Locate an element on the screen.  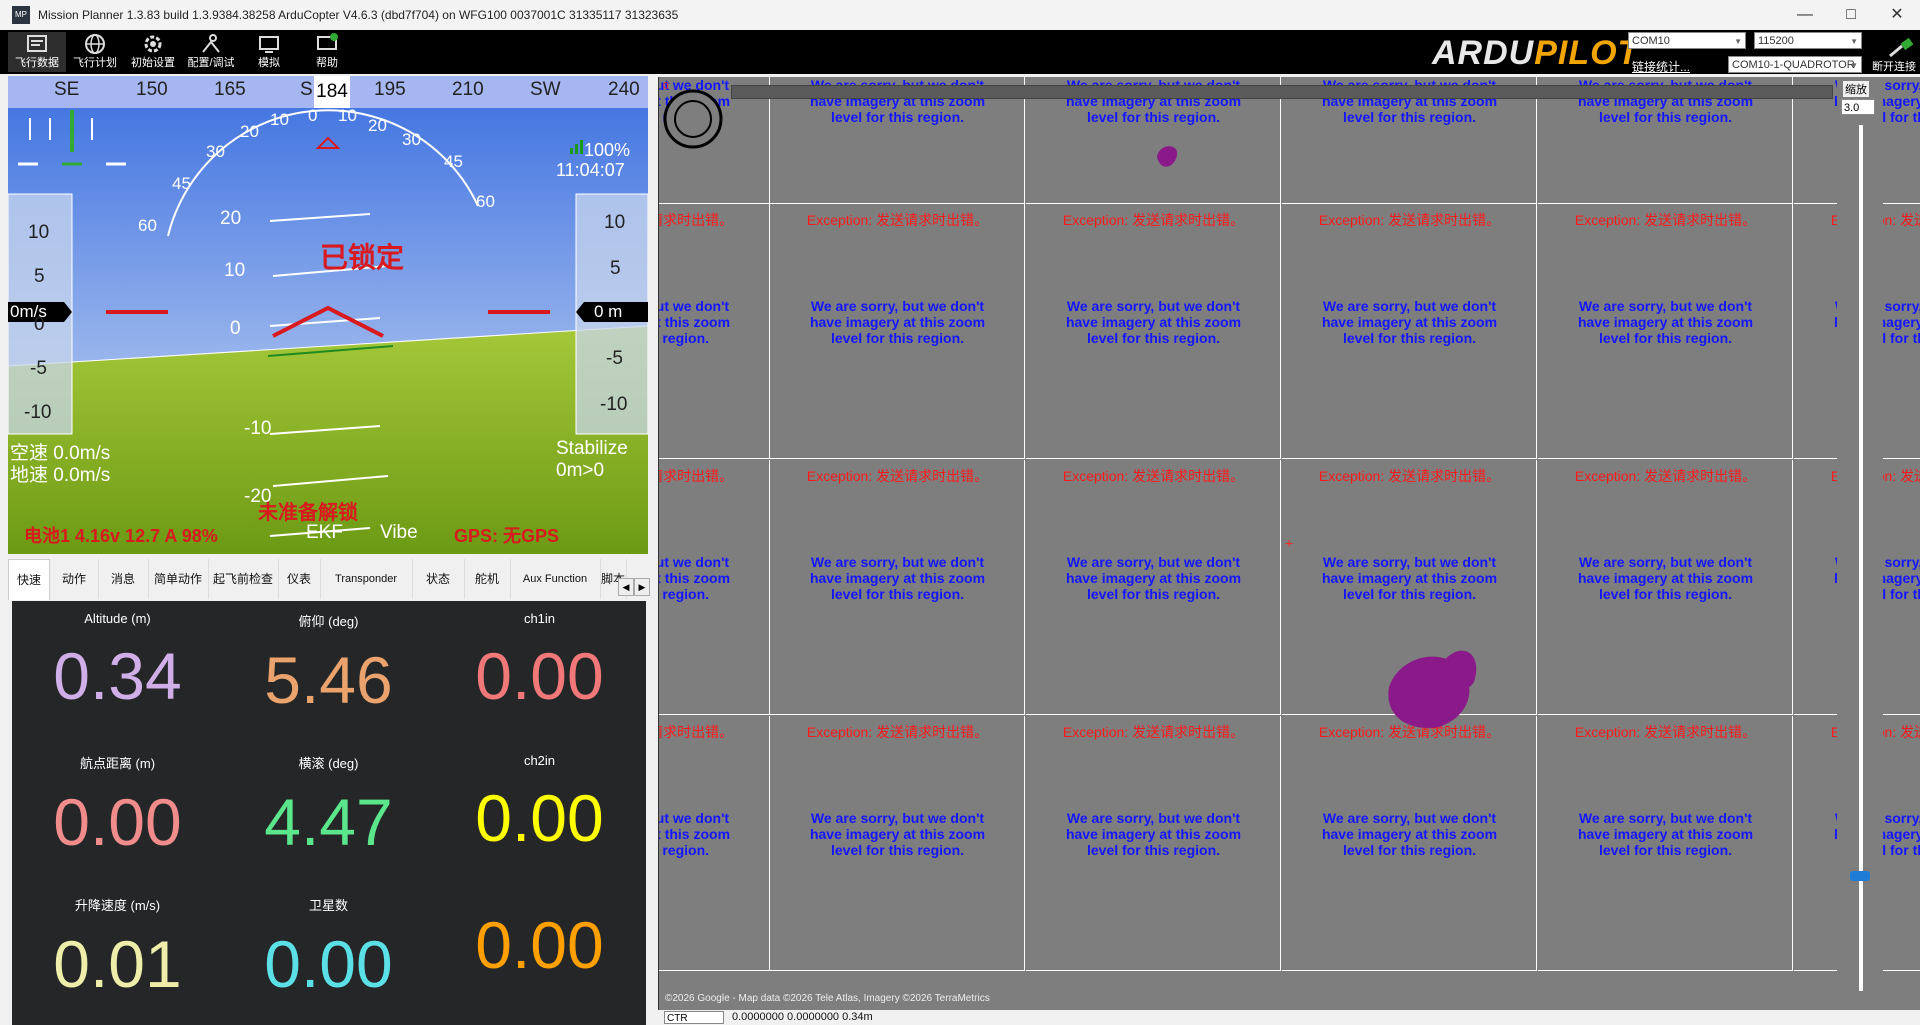
roll-scale-label: 10 is located at coordinates (347, 115).